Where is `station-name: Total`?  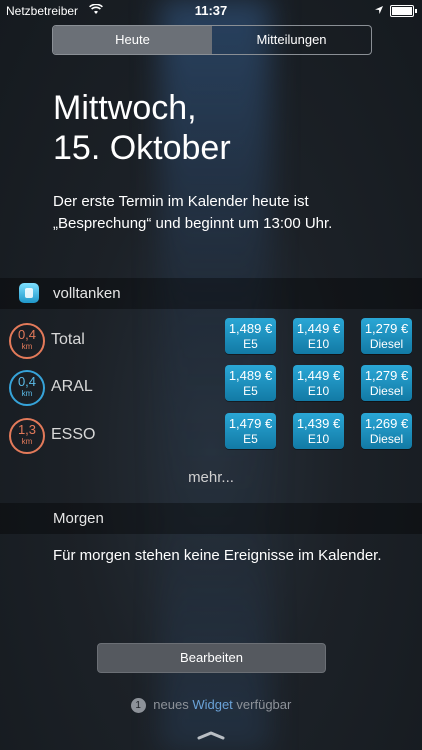 station-name: Total is located at coordinates (68, 339).